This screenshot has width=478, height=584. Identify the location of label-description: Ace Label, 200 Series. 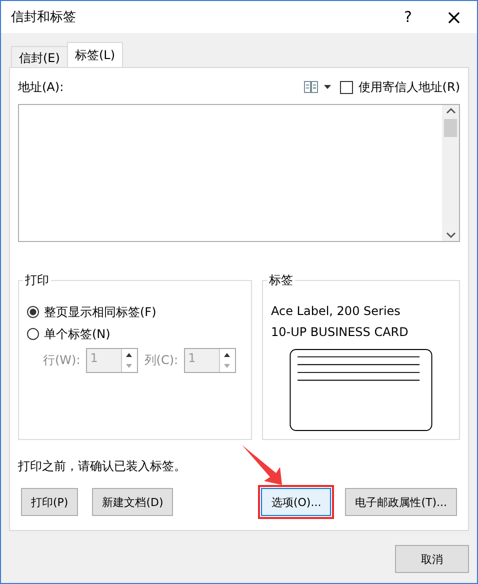
(336, 311).